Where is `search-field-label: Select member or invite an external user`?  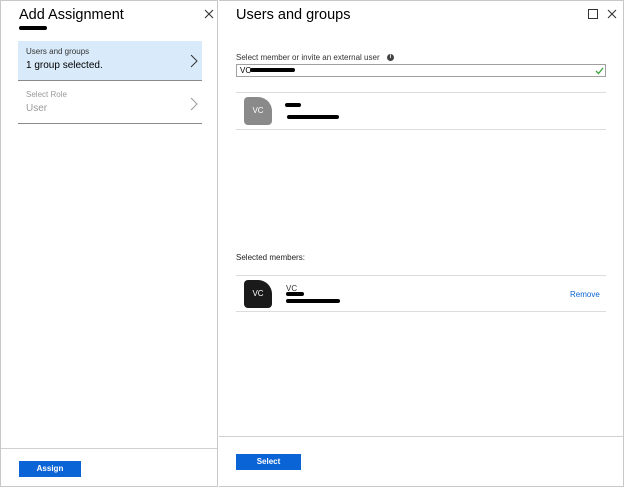 search-field-label: Select member or invite an external user is located at coordinates (308, 57).